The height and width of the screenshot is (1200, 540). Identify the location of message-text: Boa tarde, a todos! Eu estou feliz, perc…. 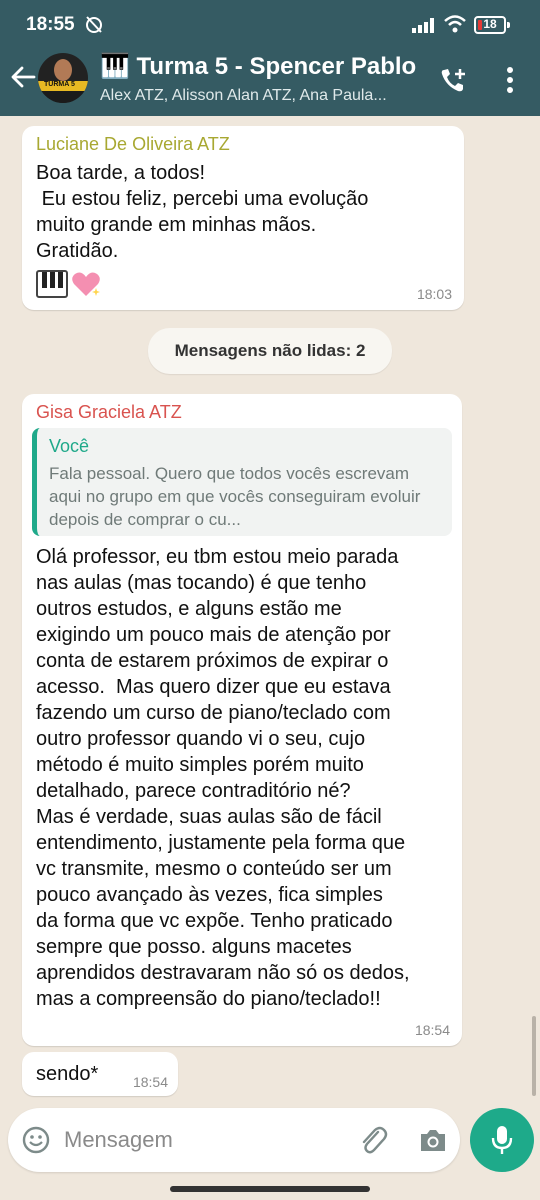
(202, 212).